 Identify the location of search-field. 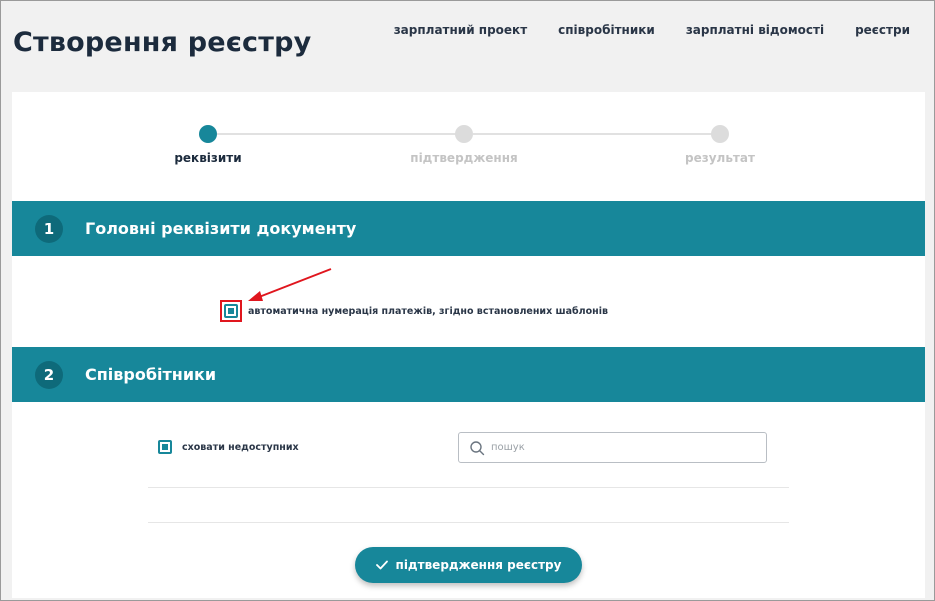
(612, 447).